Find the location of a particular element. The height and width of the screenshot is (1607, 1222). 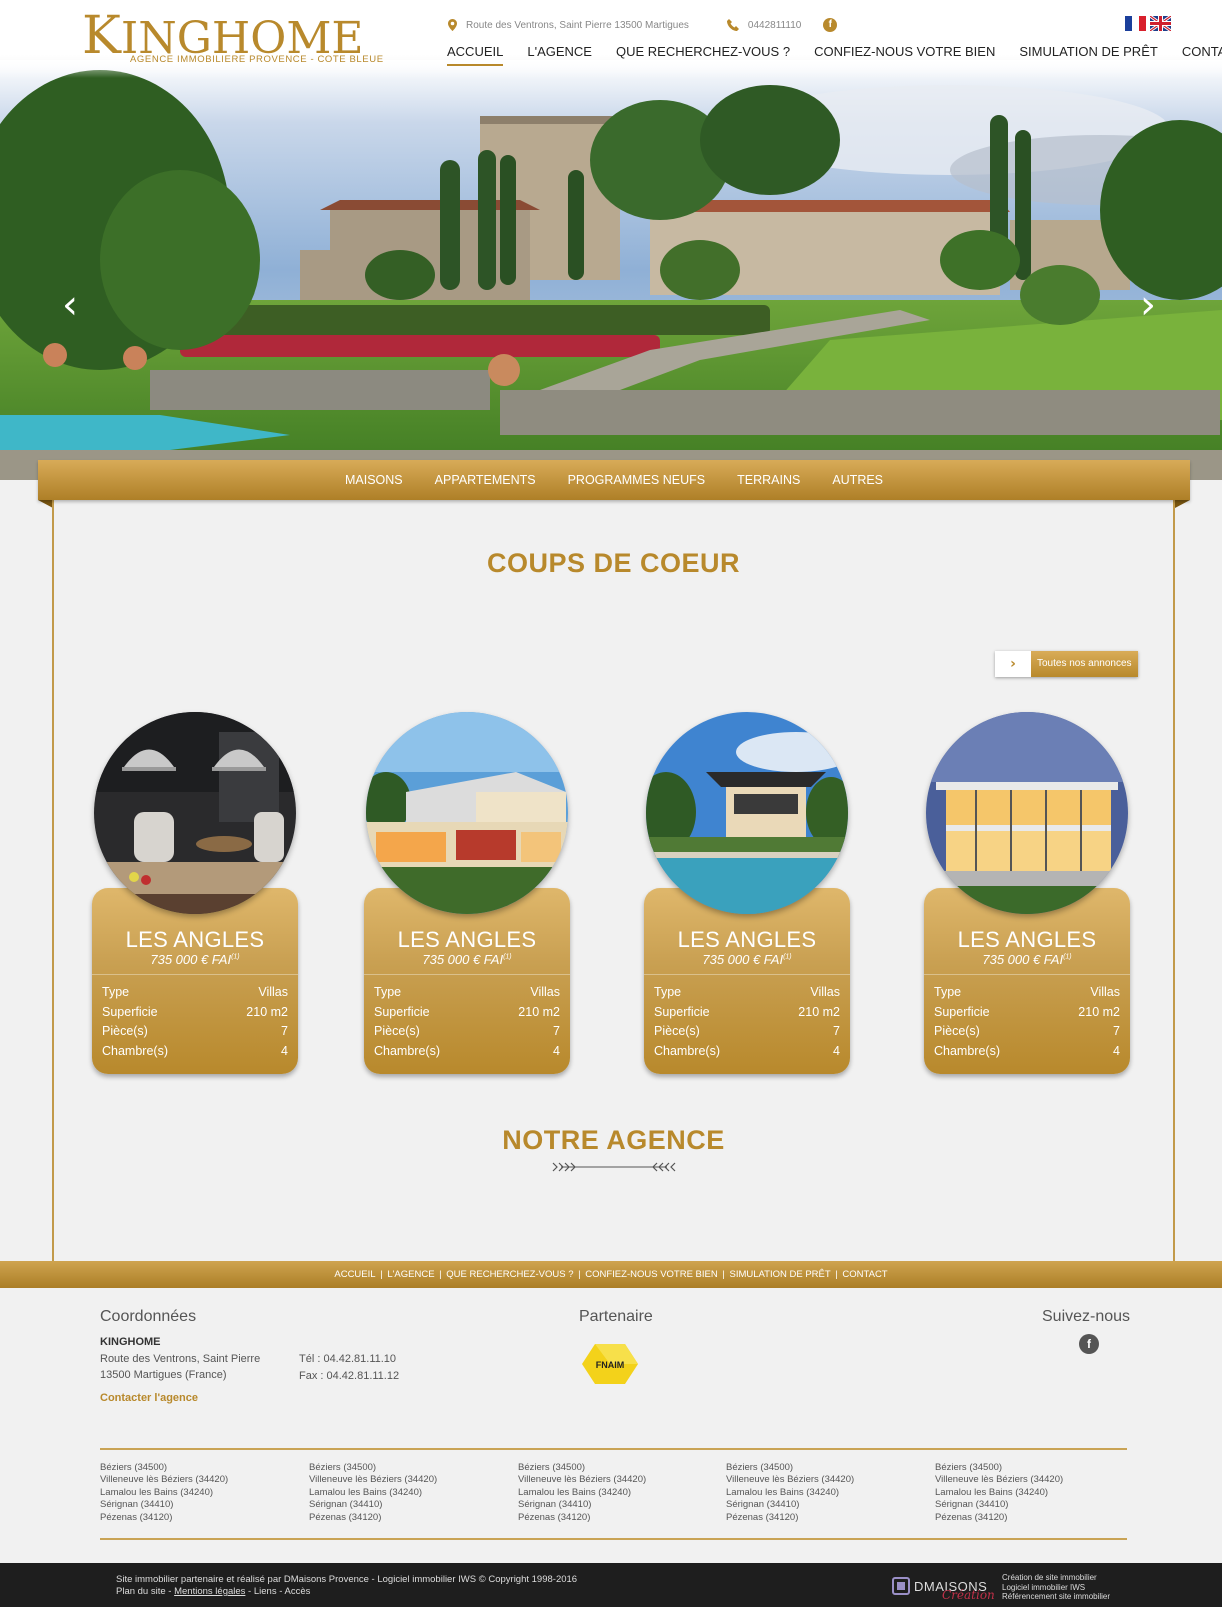

category-appartements: APPARTEMENTS is located at coordinates (485, 480).